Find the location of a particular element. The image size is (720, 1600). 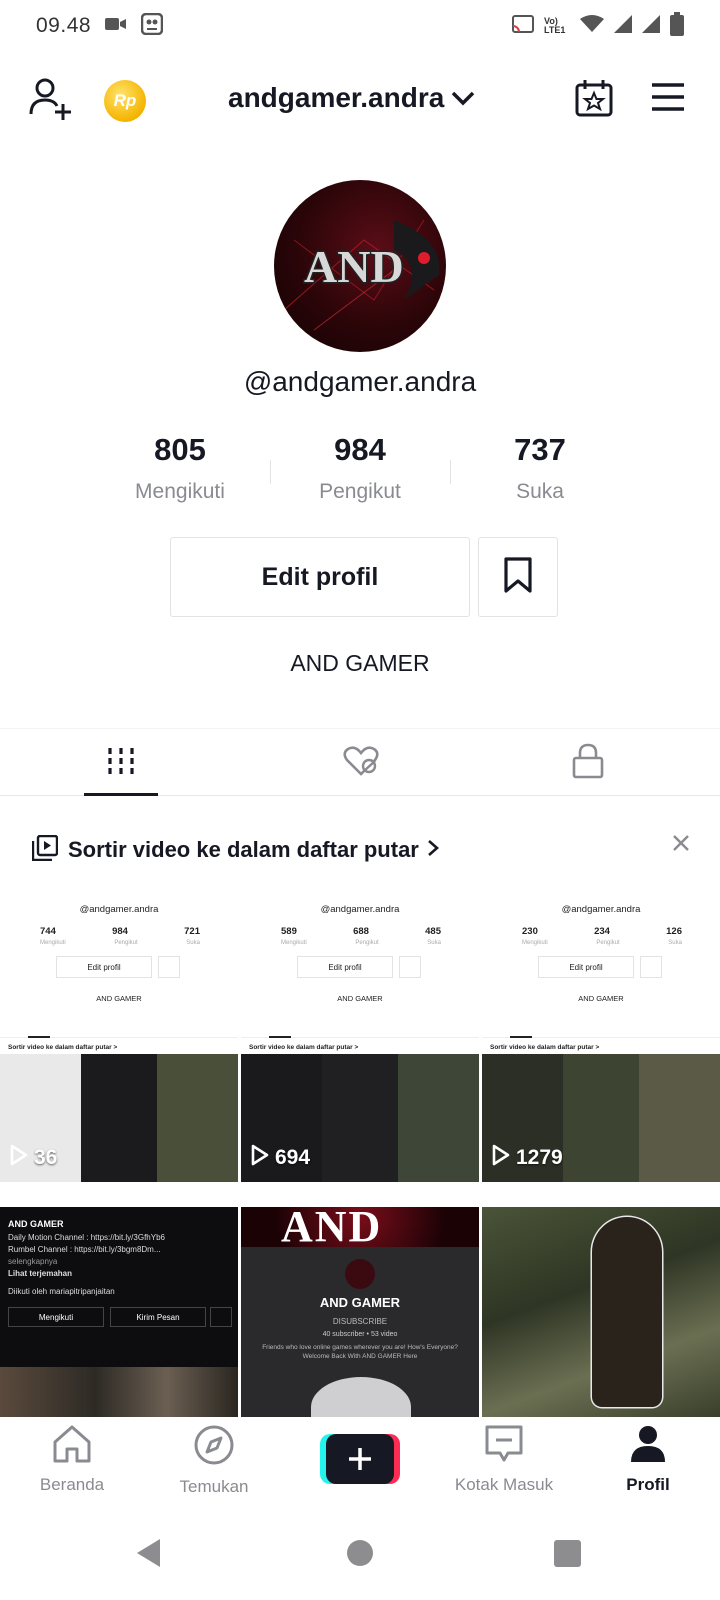

calendar-star-icon is located at coordinates (594, 100).